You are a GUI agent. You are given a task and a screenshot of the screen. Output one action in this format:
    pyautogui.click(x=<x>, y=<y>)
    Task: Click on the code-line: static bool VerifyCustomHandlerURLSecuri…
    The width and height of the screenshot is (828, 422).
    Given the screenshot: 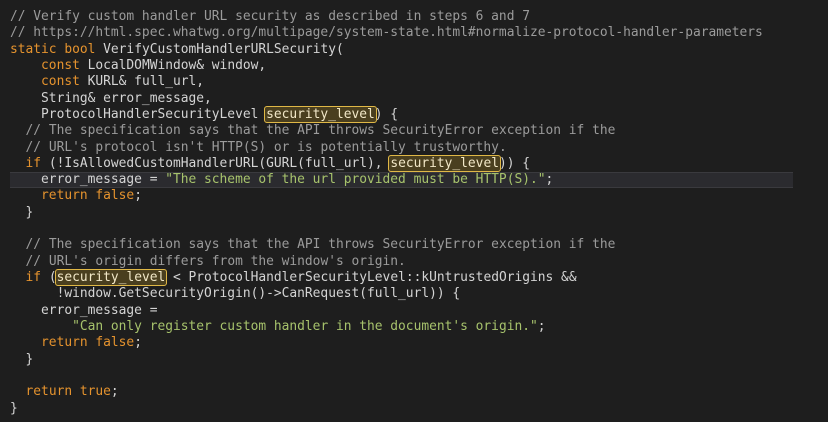 What is the action you would take?
    pyautogui.click(x=386, y=50)
    